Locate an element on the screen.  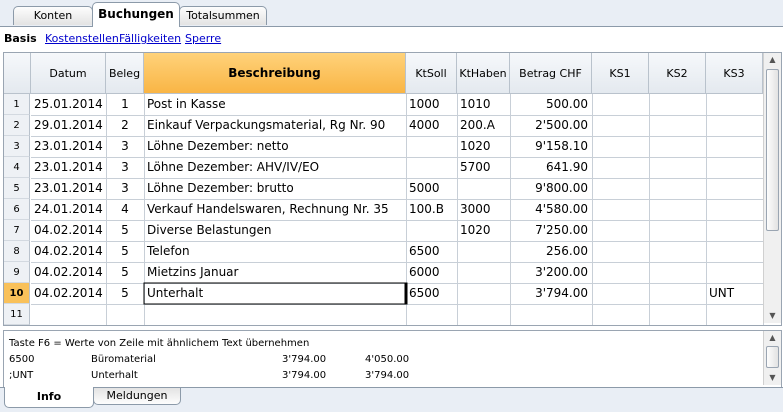
column-header-ktsoll: KtSoll is located at coordinates (431, 73).